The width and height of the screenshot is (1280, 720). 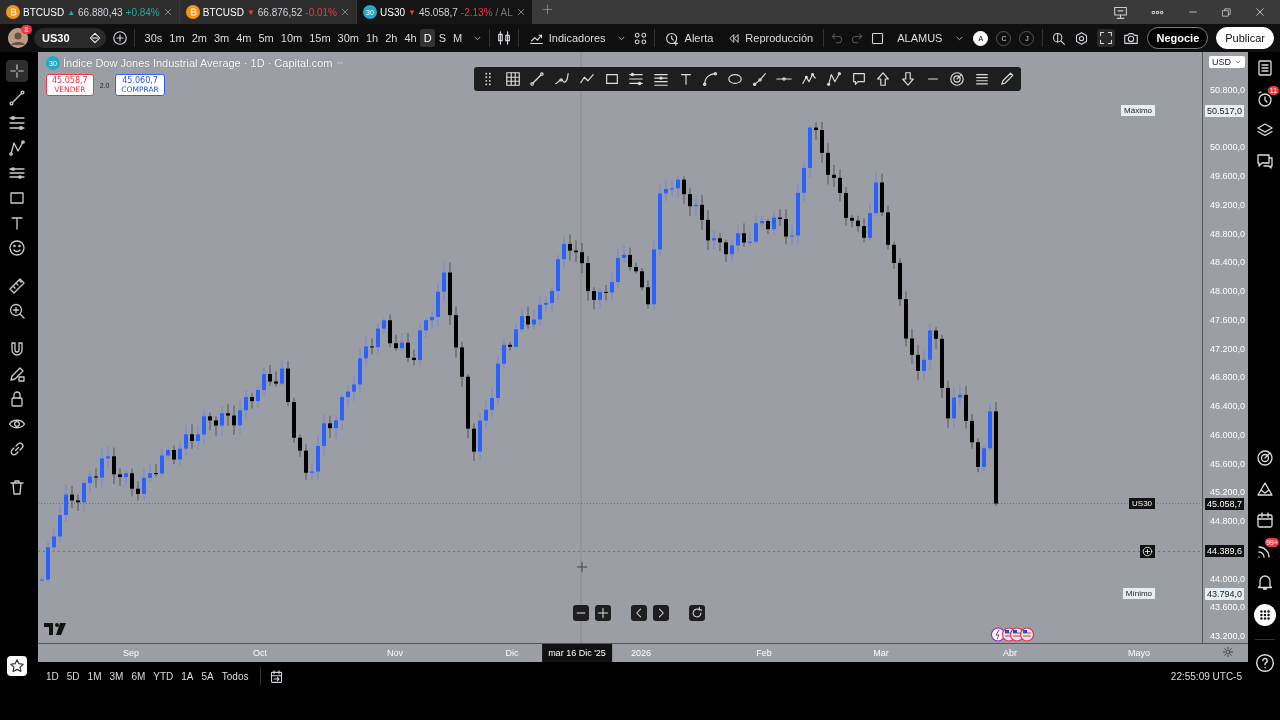 I want to click on crosshair-date: mar 16 Dic '25, so click(x=577, y=653).